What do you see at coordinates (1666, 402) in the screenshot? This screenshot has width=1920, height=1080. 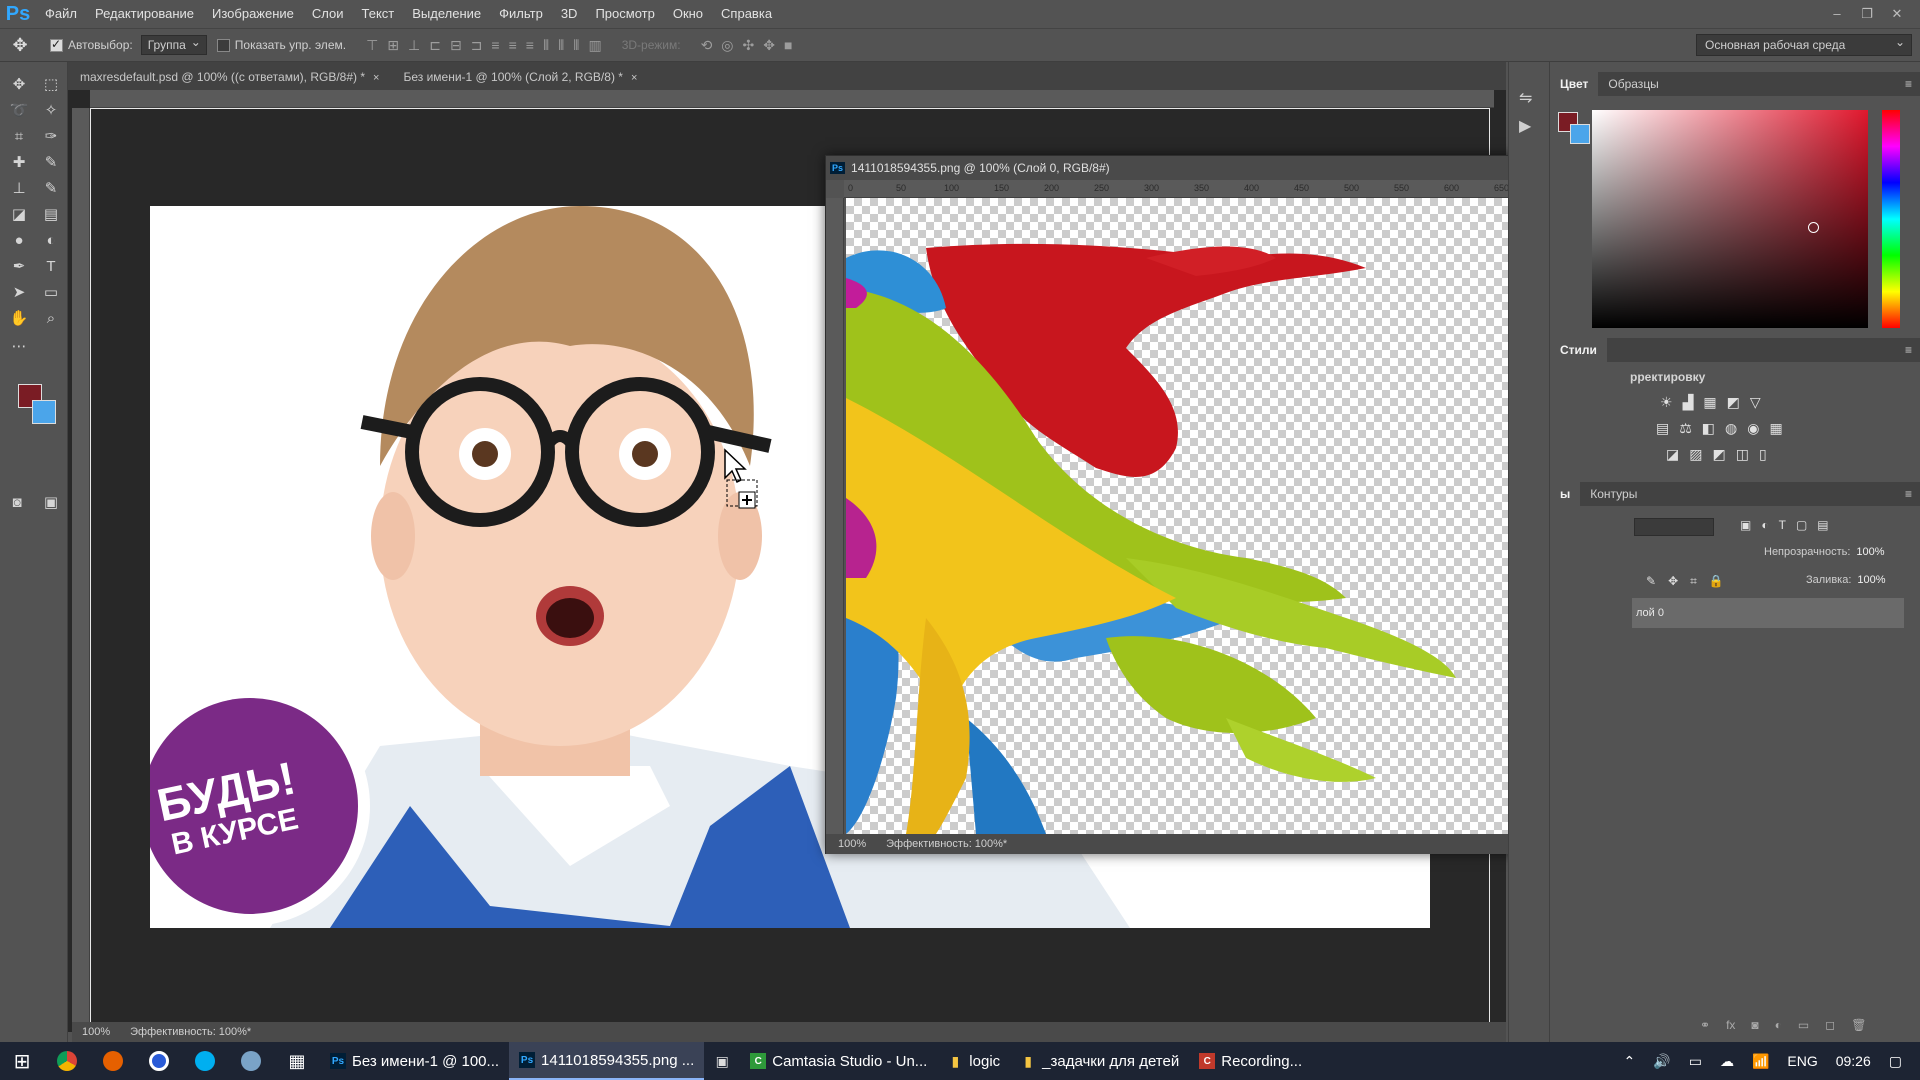 I see `brightness-icon: ☀` at bounding box center [1666, 402].